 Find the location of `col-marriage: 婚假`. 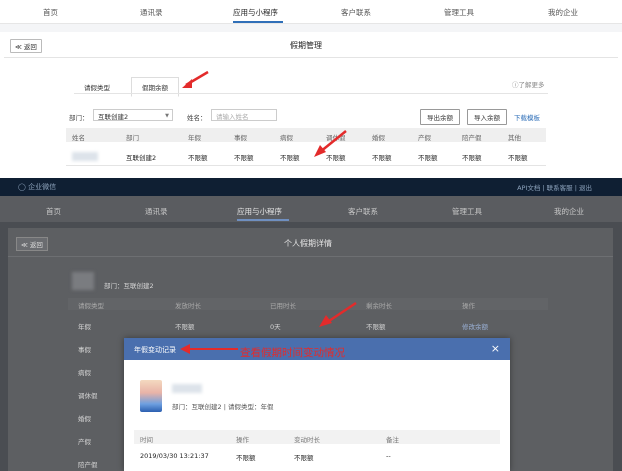

col-marriage: 婚假 is located at coordinates (378, 138).